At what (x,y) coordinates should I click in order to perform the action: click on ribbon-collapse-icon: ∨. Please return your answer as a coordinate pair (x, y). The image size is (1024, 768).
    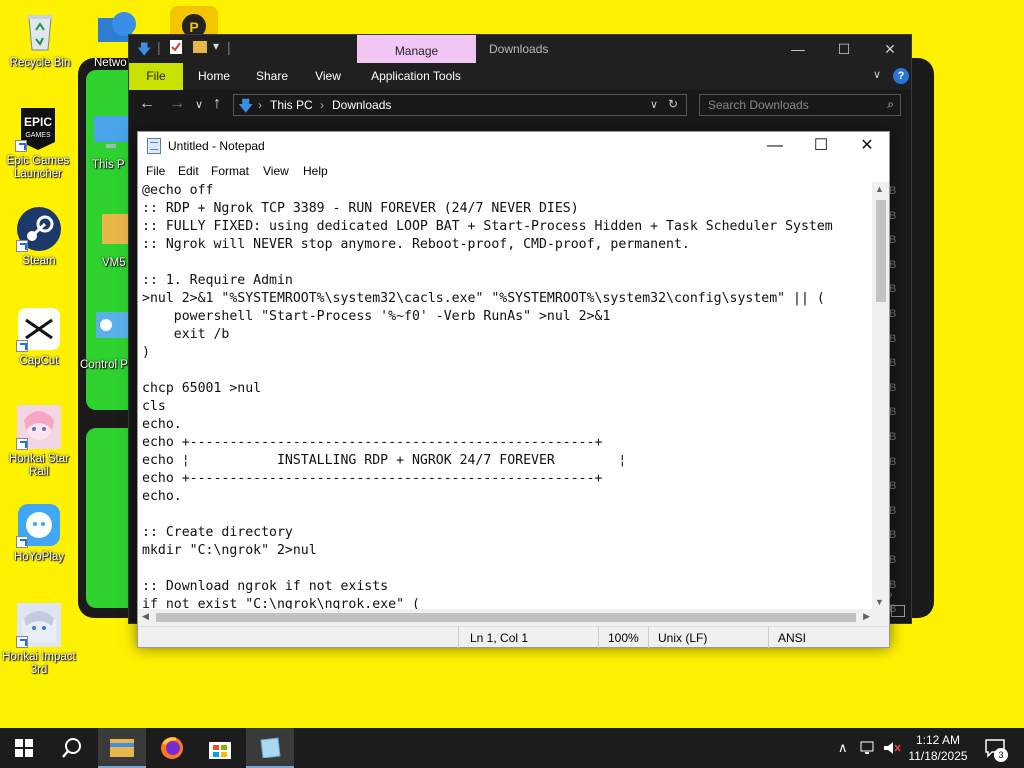
    Looking at the image, I should click on (877, 74).